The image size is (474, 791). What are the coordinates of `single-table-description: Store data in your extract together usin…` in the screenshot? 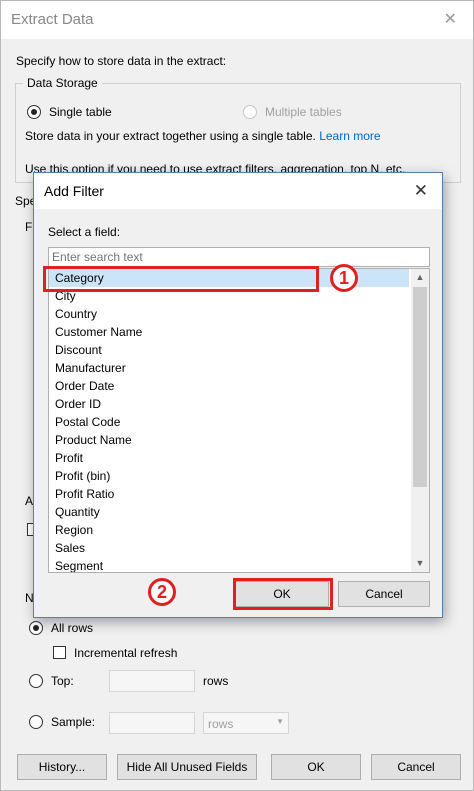 It's located at (203, 136).